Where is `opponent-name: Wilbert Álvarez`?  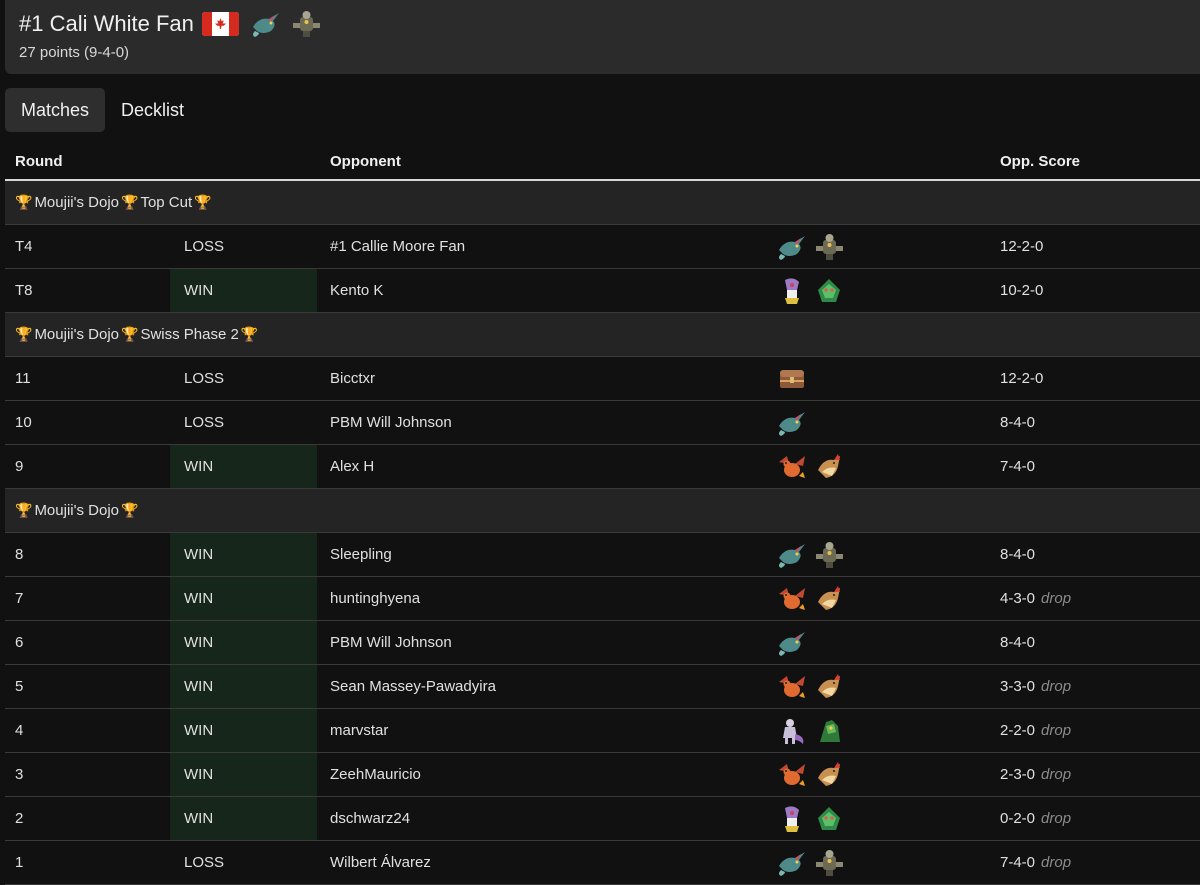 opponent-name: Wilbert Álvarez is located at coordinates (540, 862).